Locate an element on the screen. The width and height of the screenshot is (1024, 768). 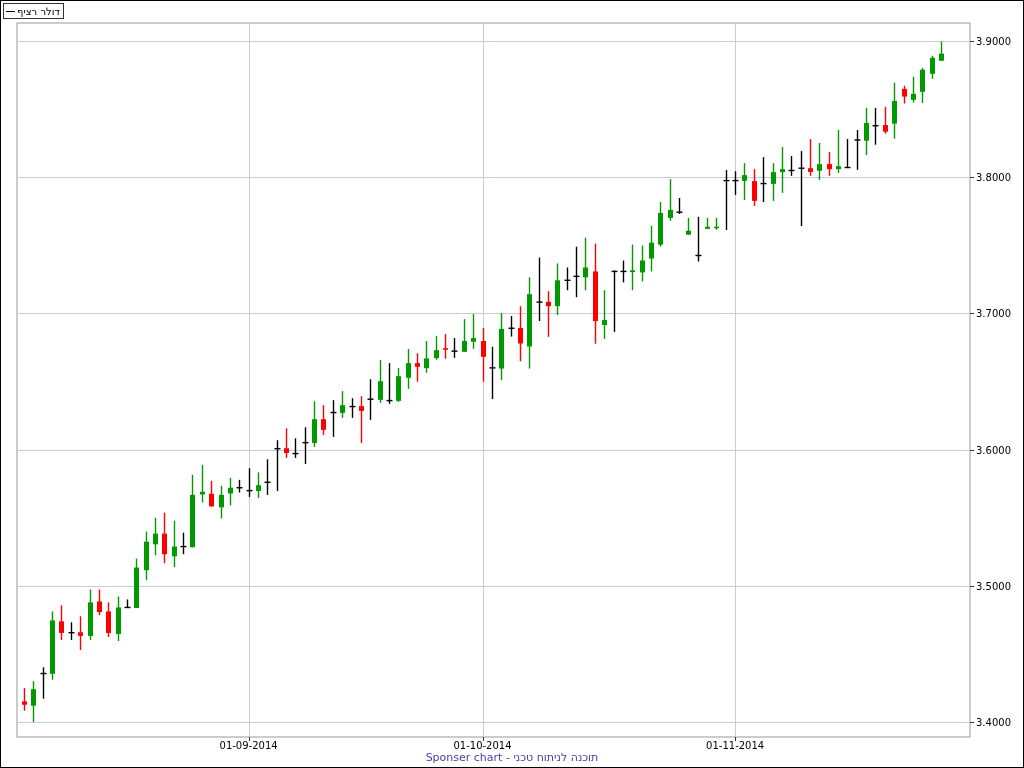
y-tick-label: 3.5000 is located at coordinates (993, 586).